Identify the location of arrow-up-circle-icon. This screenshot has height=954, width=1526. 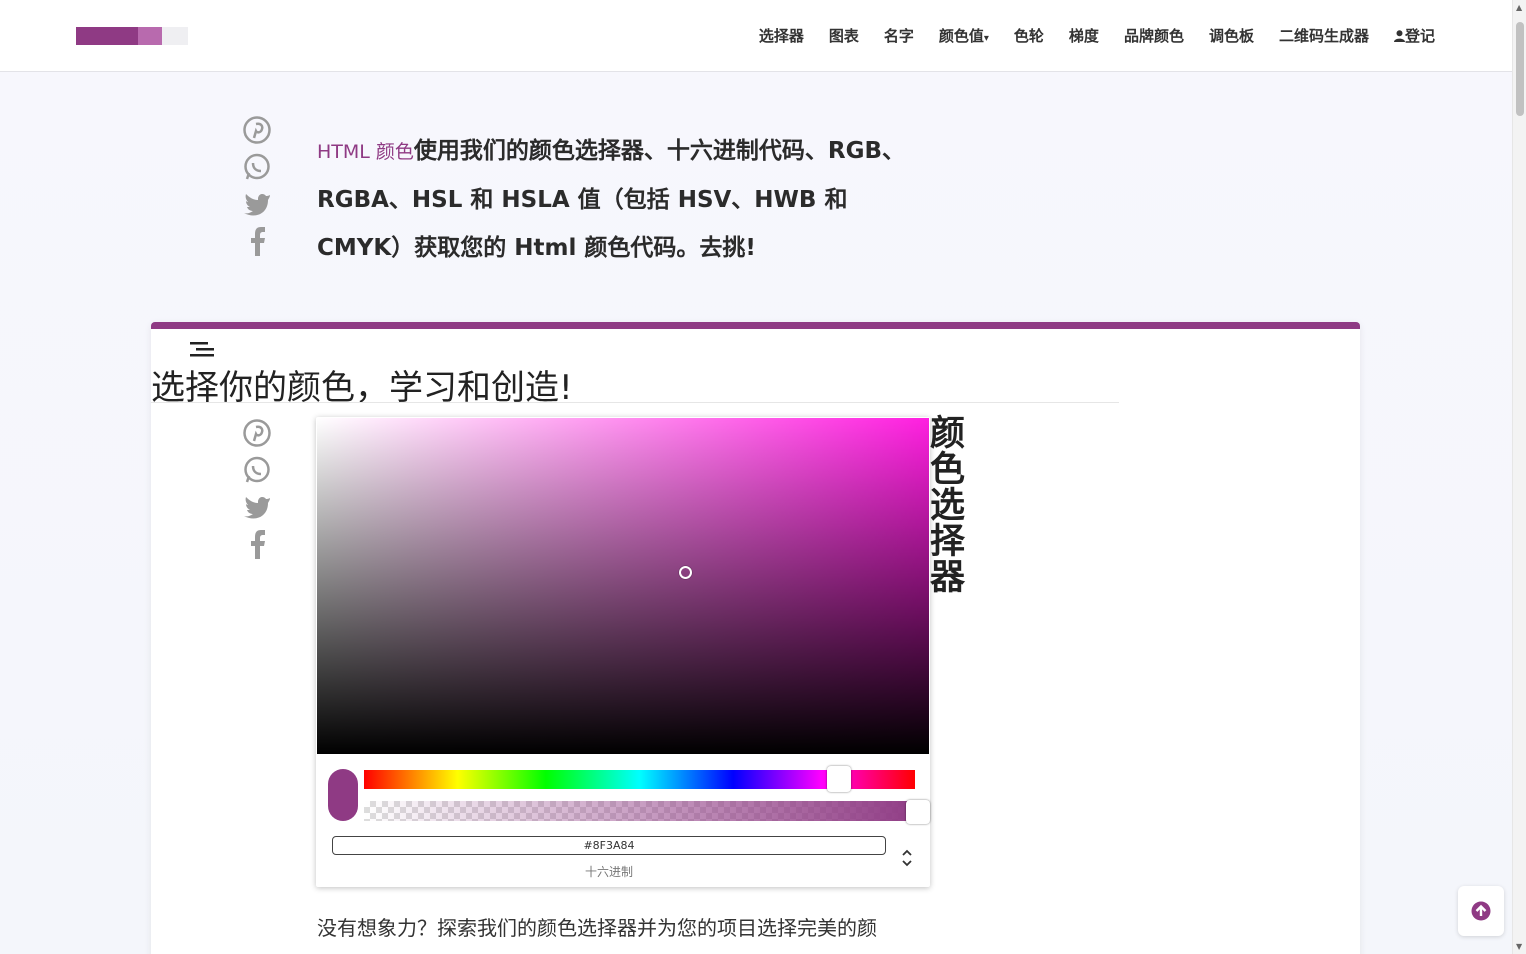
(1481, 911).